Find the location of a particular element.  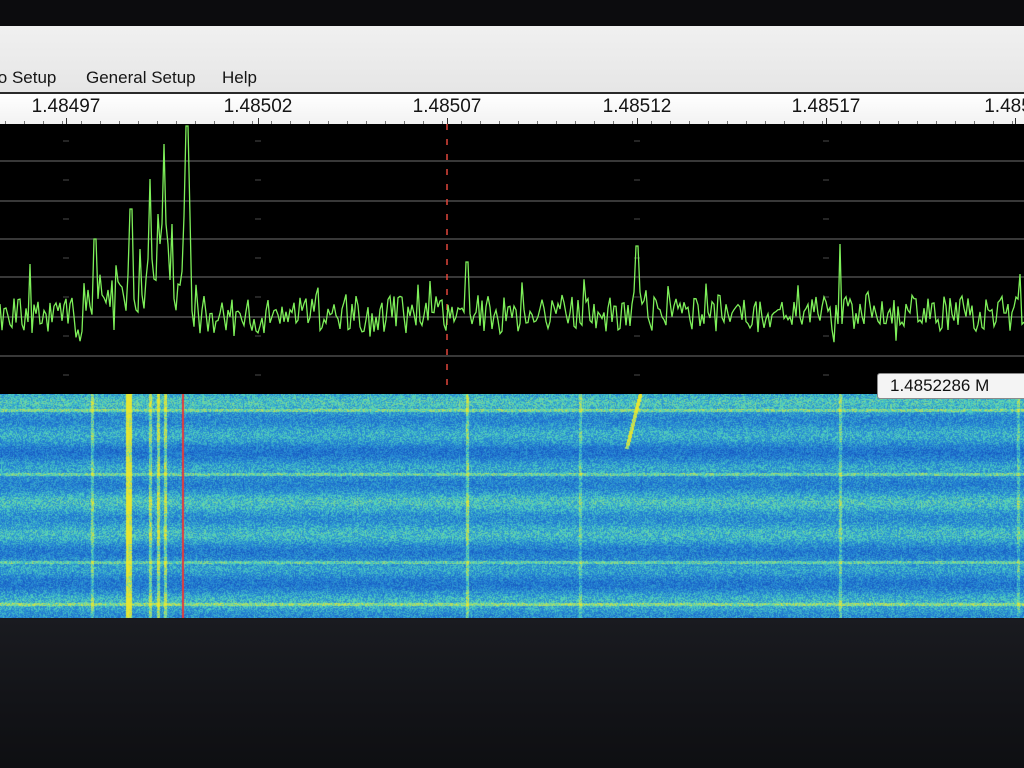

freq-label: 1.48507 is located at coordinates (447, 106).